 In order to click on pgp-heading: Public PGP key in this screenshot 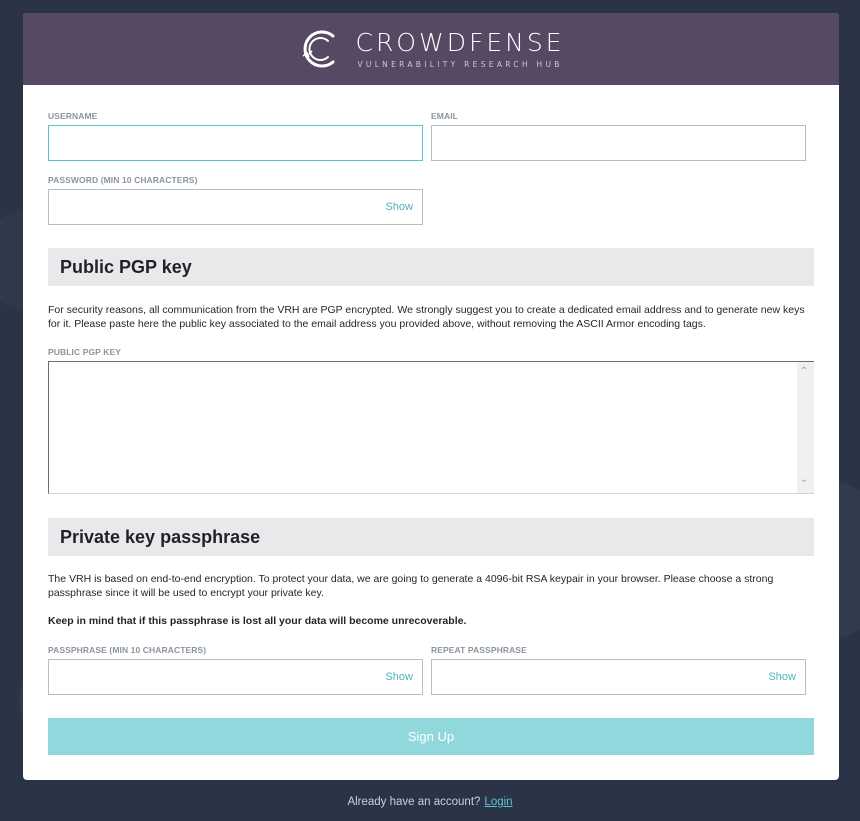, I will do `click(126, 267)`.